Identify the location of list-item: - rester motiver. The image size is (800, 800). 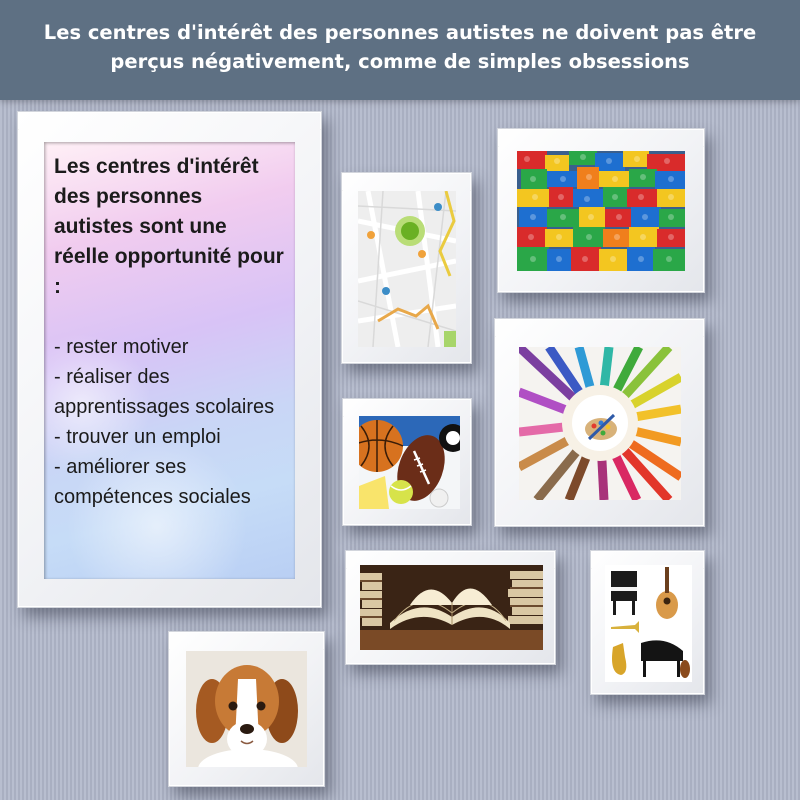
(121, 347).